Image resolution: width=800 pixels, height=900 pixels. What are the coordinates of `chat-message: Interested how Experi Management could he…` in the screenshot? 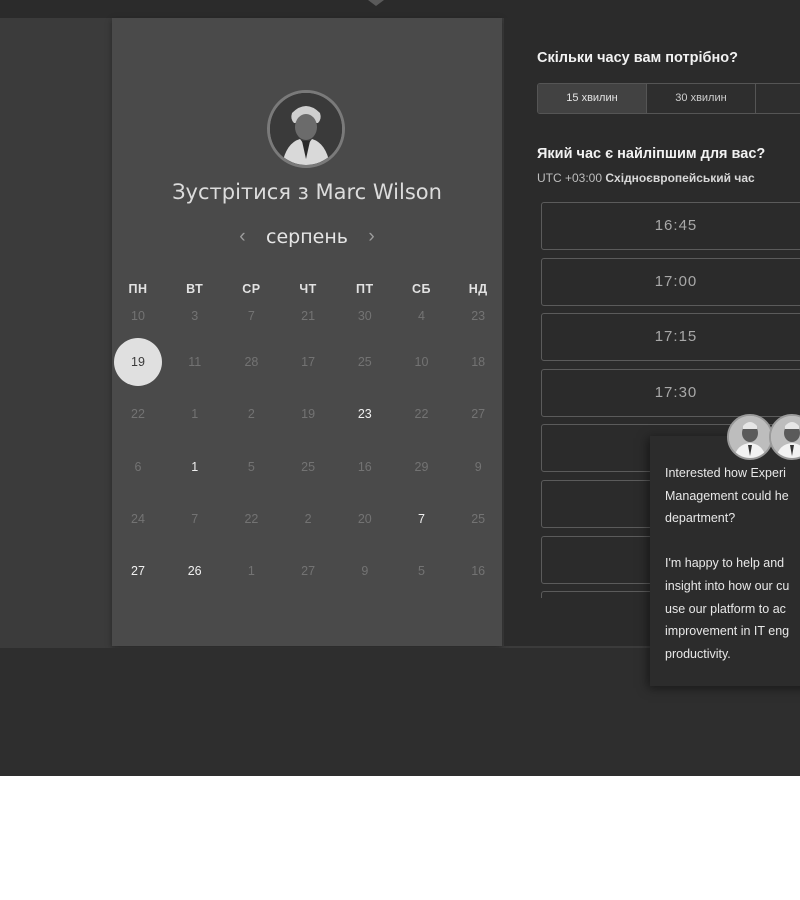 It's located at (732, 563).